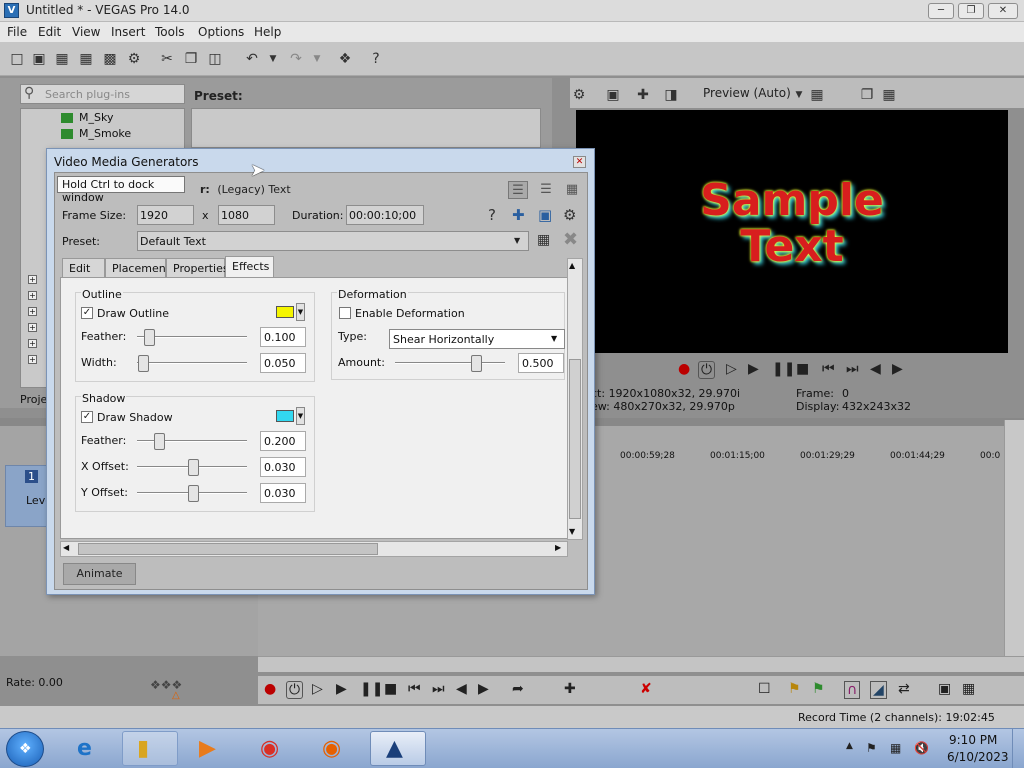  I want to click on paste-icon: ◫, so click(215, 59).